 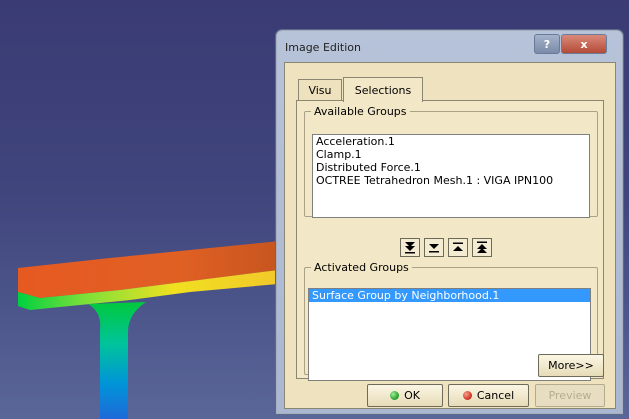 I want to click on move-all-up-icon, so click(x=482, y=247).